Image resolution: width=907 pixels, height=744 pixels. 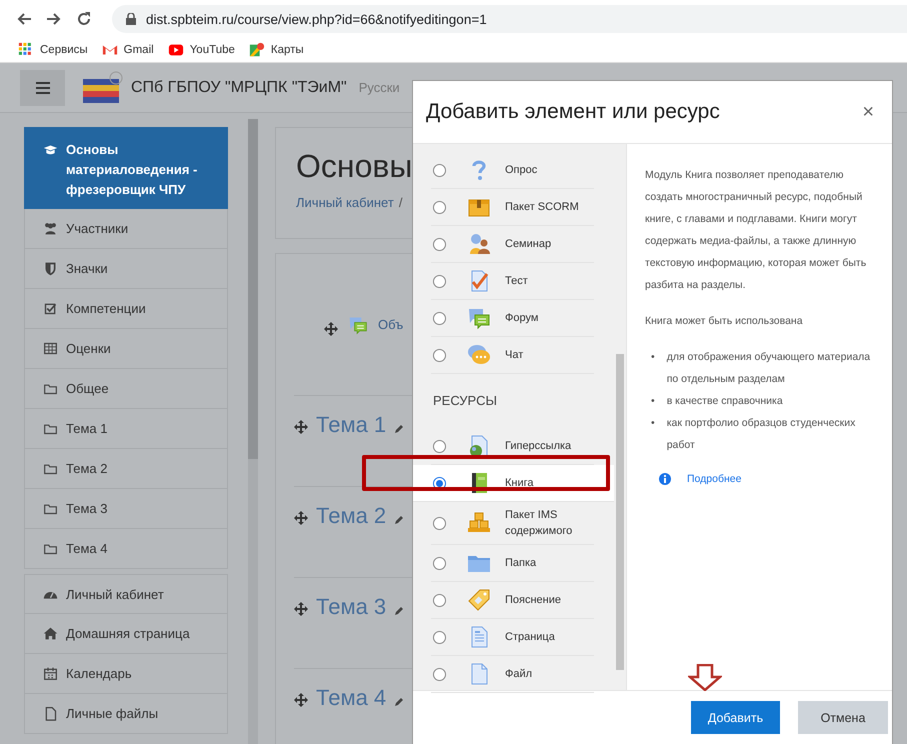 What do you see at coordinates (512, 674) in the screenshot?
I see `module-option: Файл` at bounding box center [512, 674].